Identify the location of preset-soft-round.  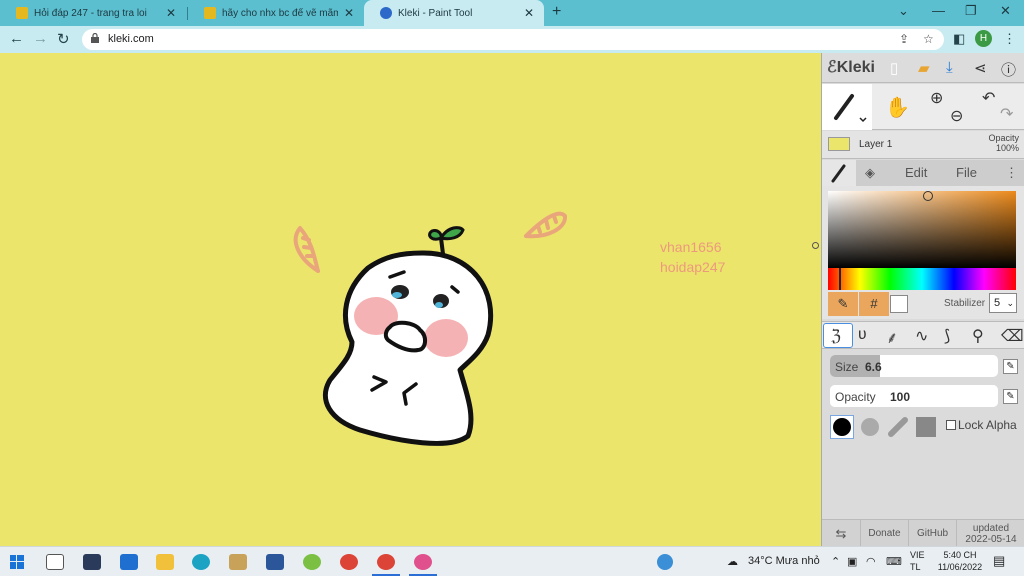
(870, 427).